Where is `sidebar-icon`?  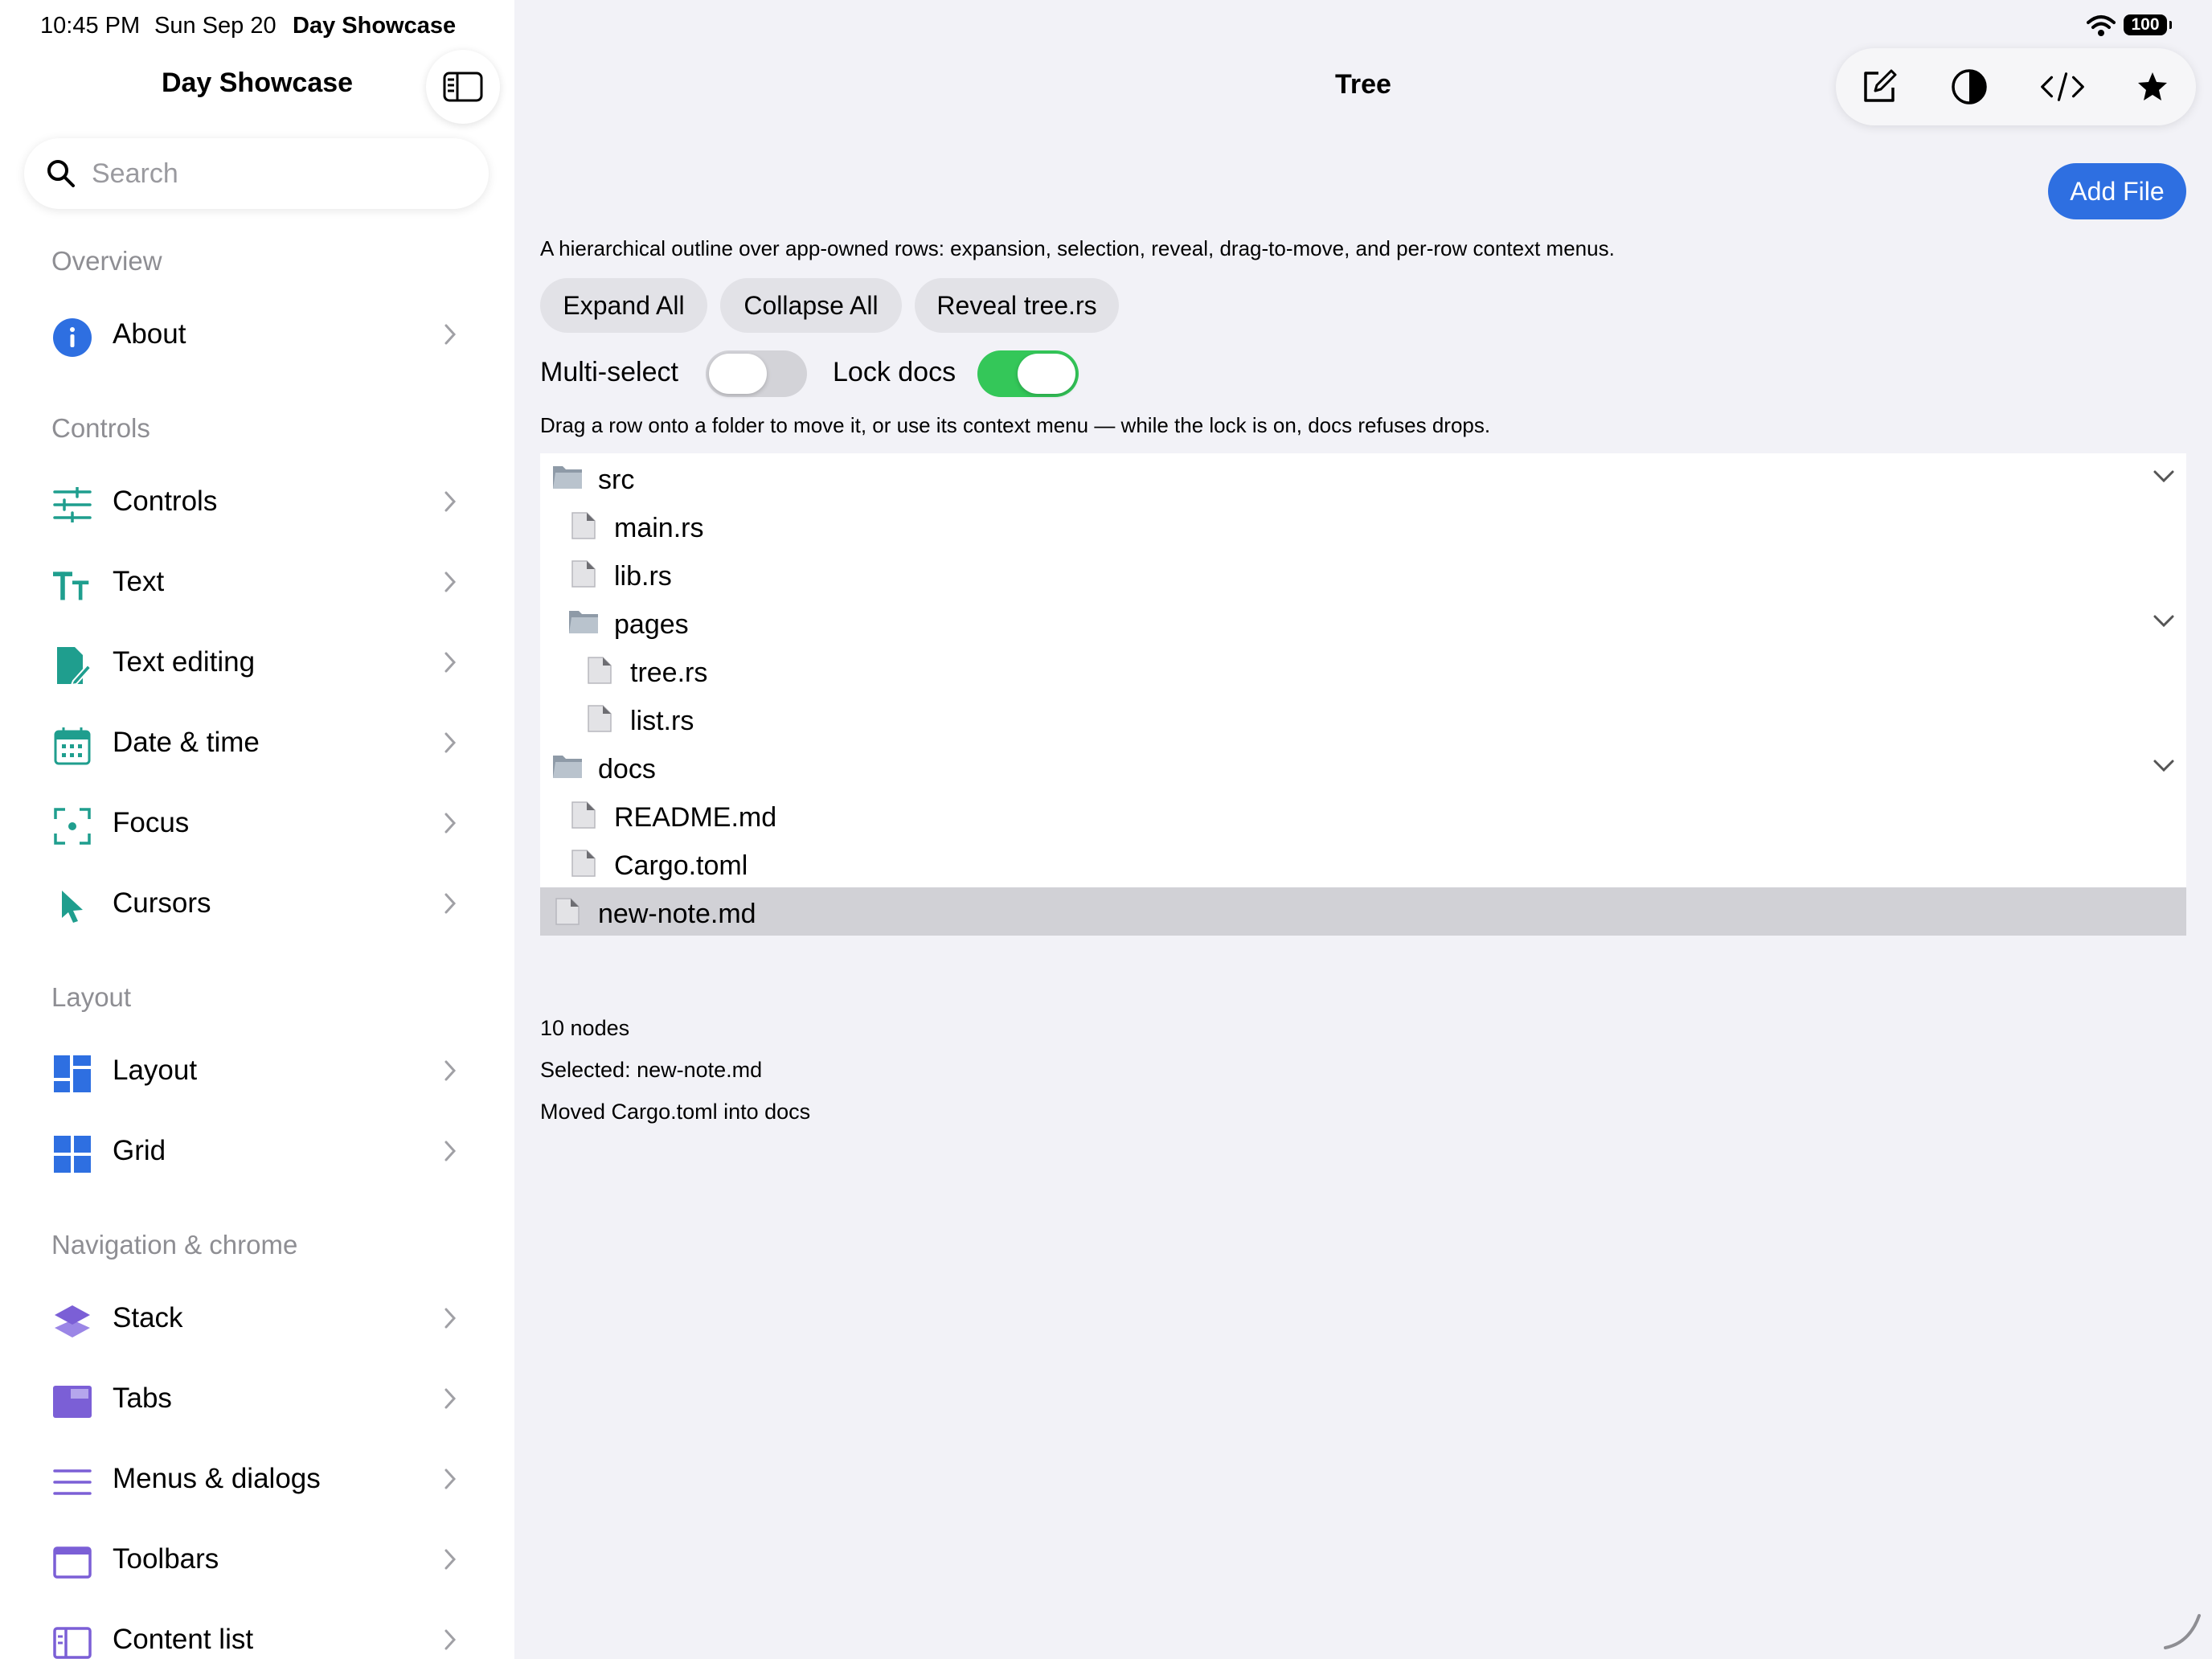
sidebar-icon is located at coordinates (463, 87).